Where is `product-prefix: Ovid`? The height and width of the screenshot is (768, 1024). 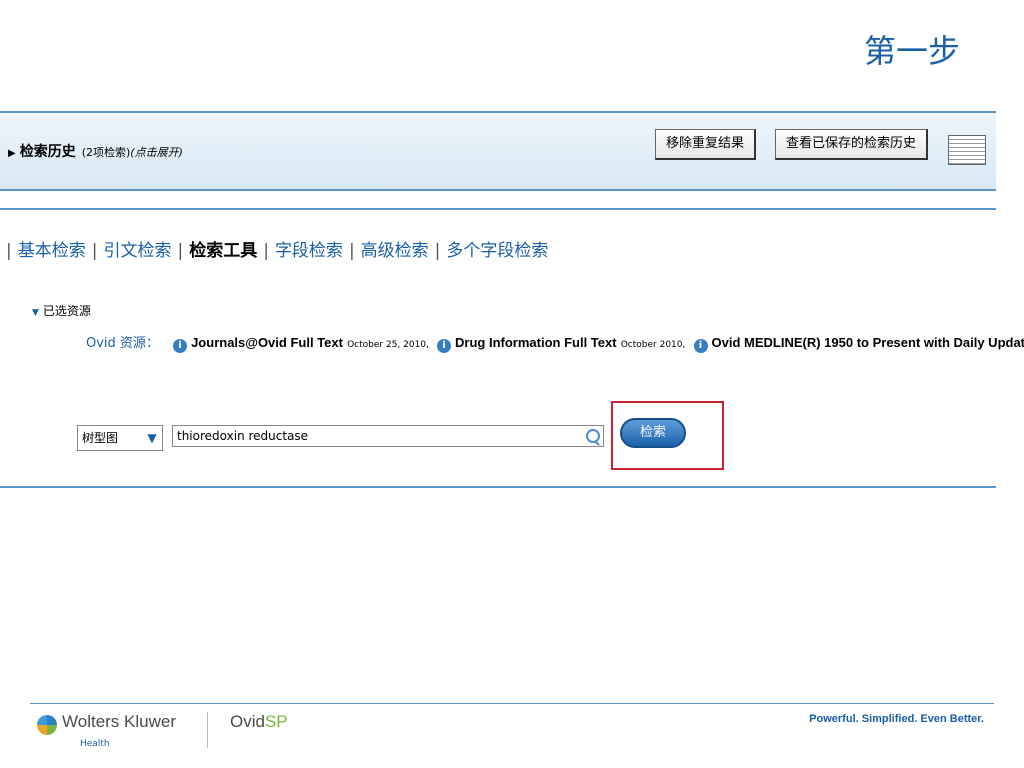
product-prefix: Ovid is located at coordinates (247, 721).